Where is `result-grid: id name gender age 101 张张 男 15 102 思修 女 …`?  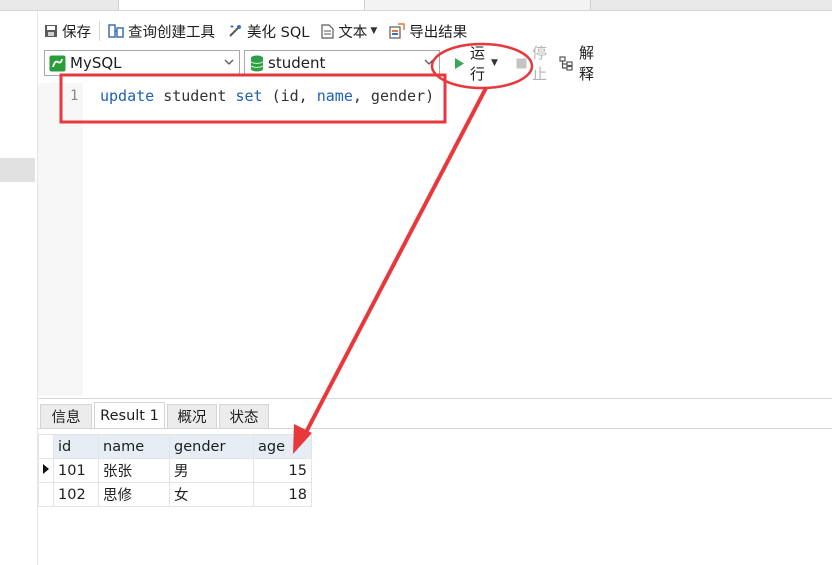
result-grid: id name gender age 101 张张 男 15 102 思修 女 … is located at coordinates (175, 470).